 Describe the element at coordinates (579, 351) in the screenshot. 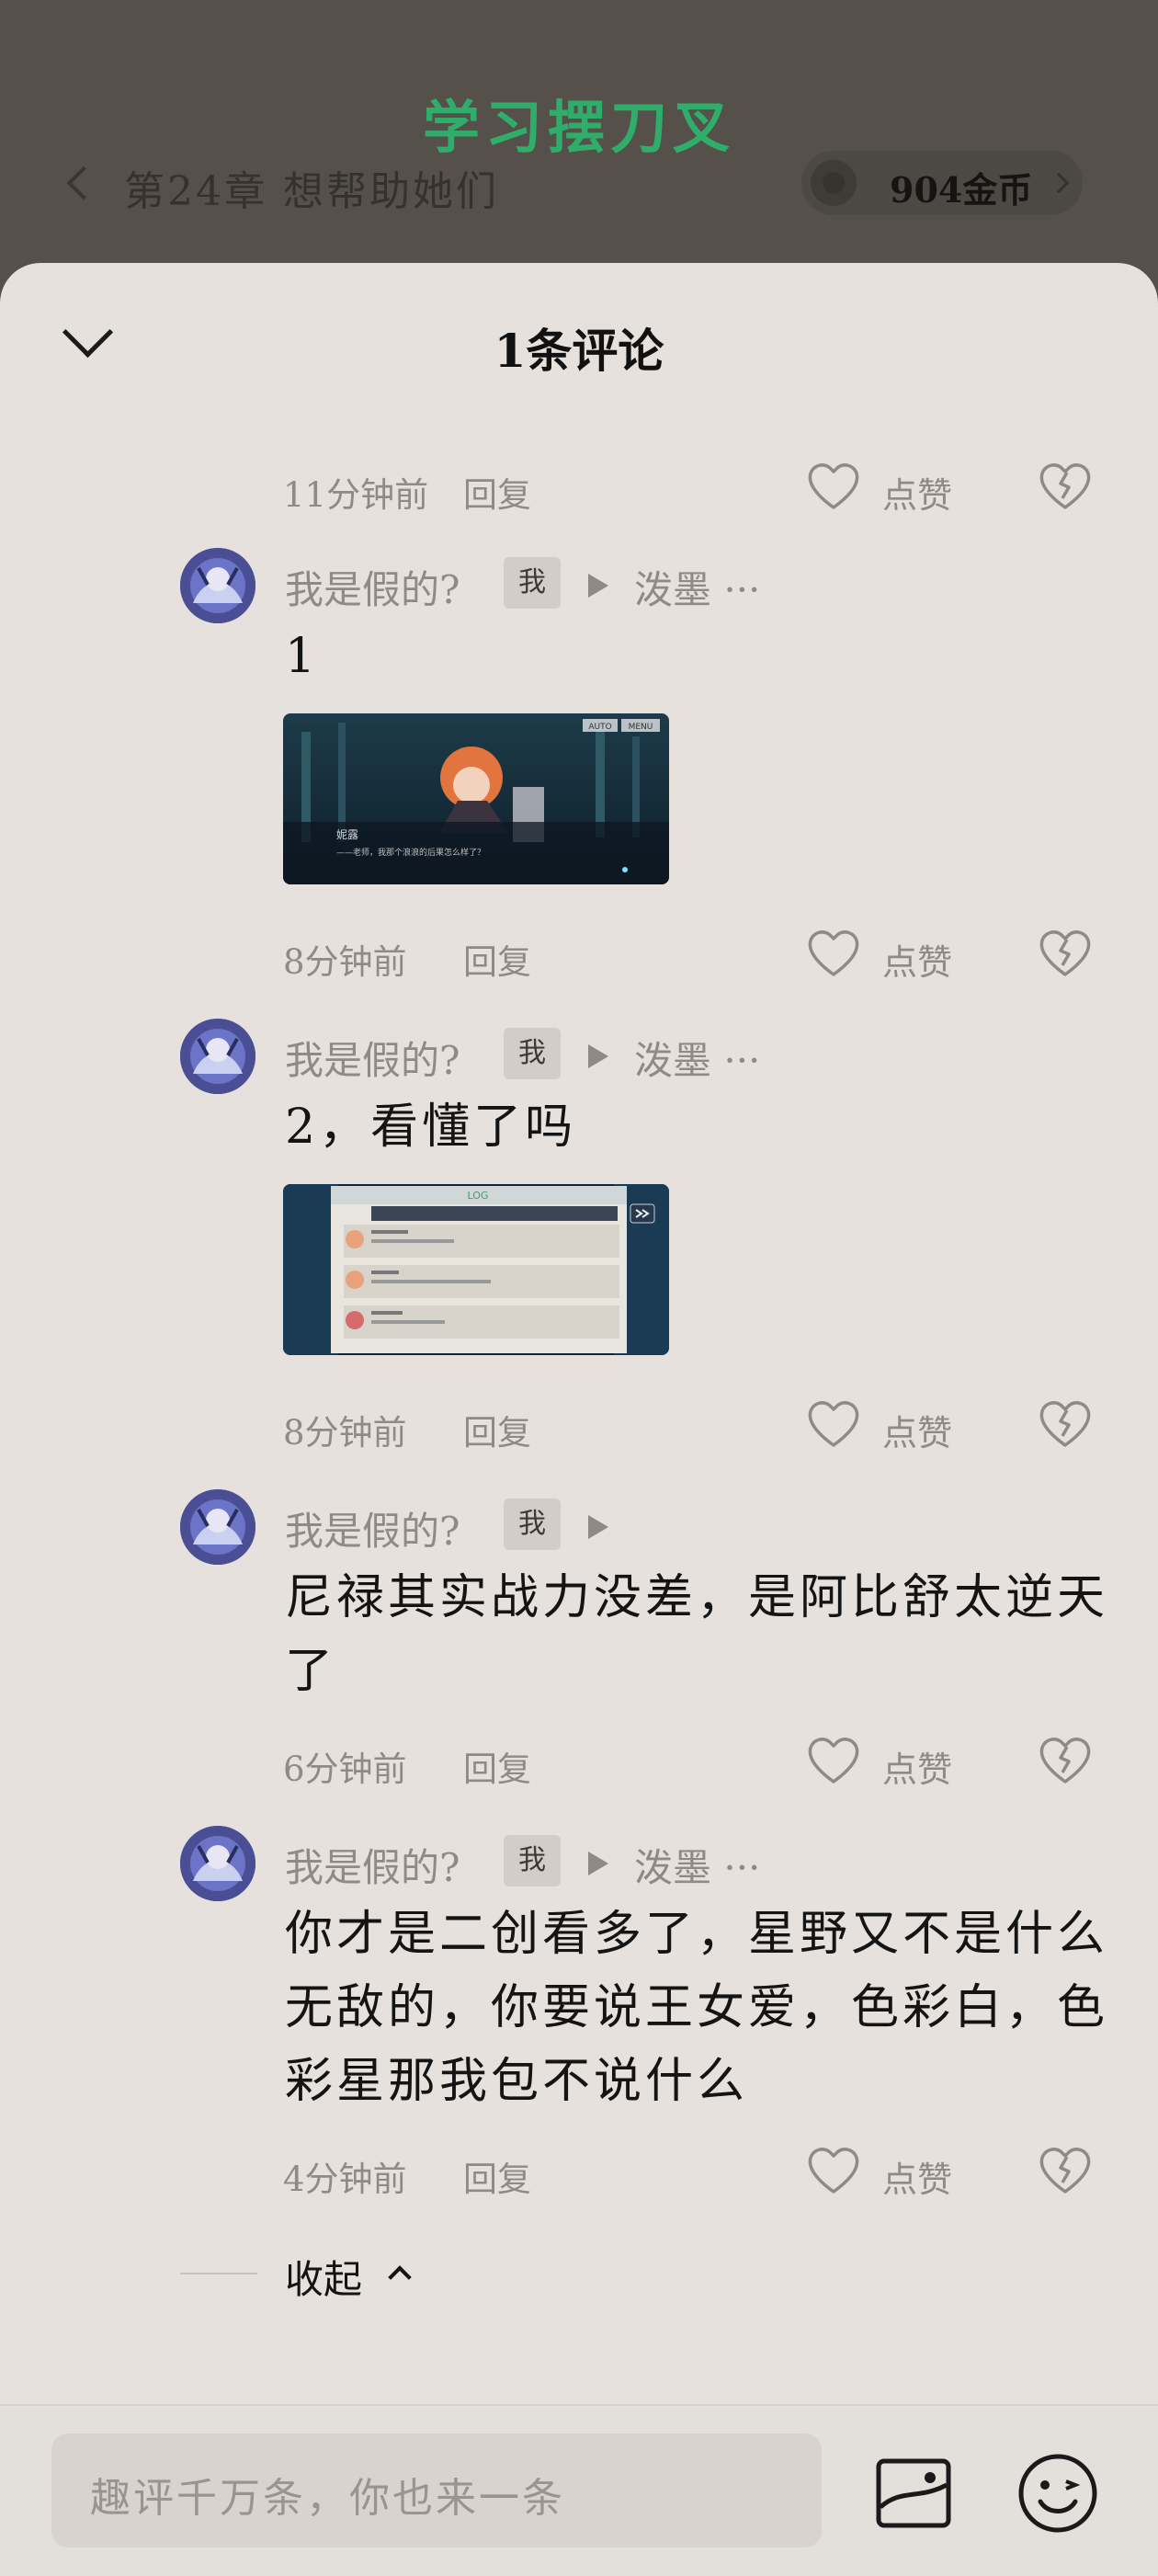

I see `comments-count-title: 1条评论` at that location.